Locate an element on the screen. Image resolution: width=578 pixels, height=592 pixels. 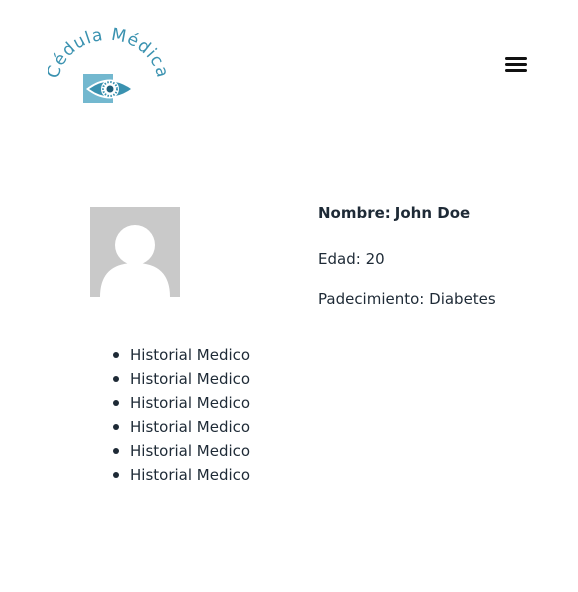
svg-text: Cédula Médica is located at coordinates (107, 53).